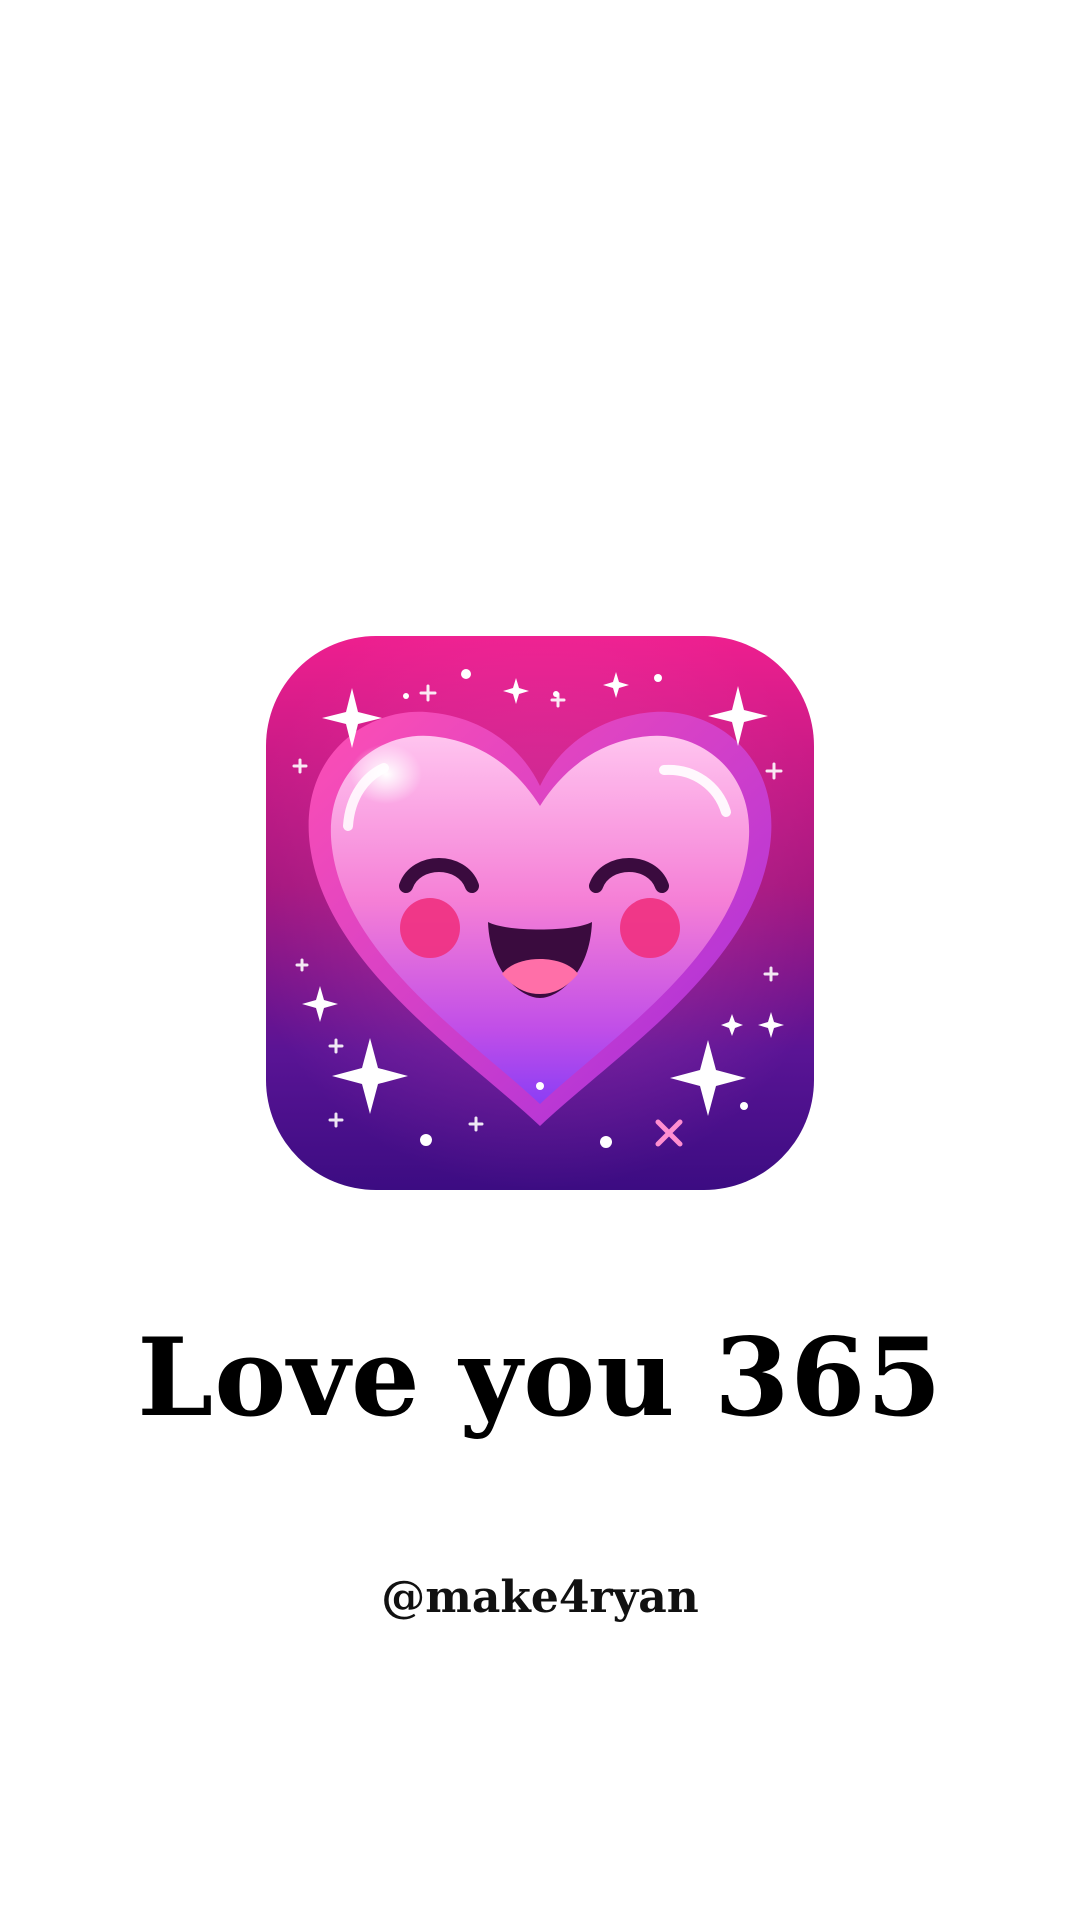 This screenshot has height=1920, width=1080. Describe the element at coordinates (540, 1378) in the screenshot. I see `app-title: Love you 365` at that location.